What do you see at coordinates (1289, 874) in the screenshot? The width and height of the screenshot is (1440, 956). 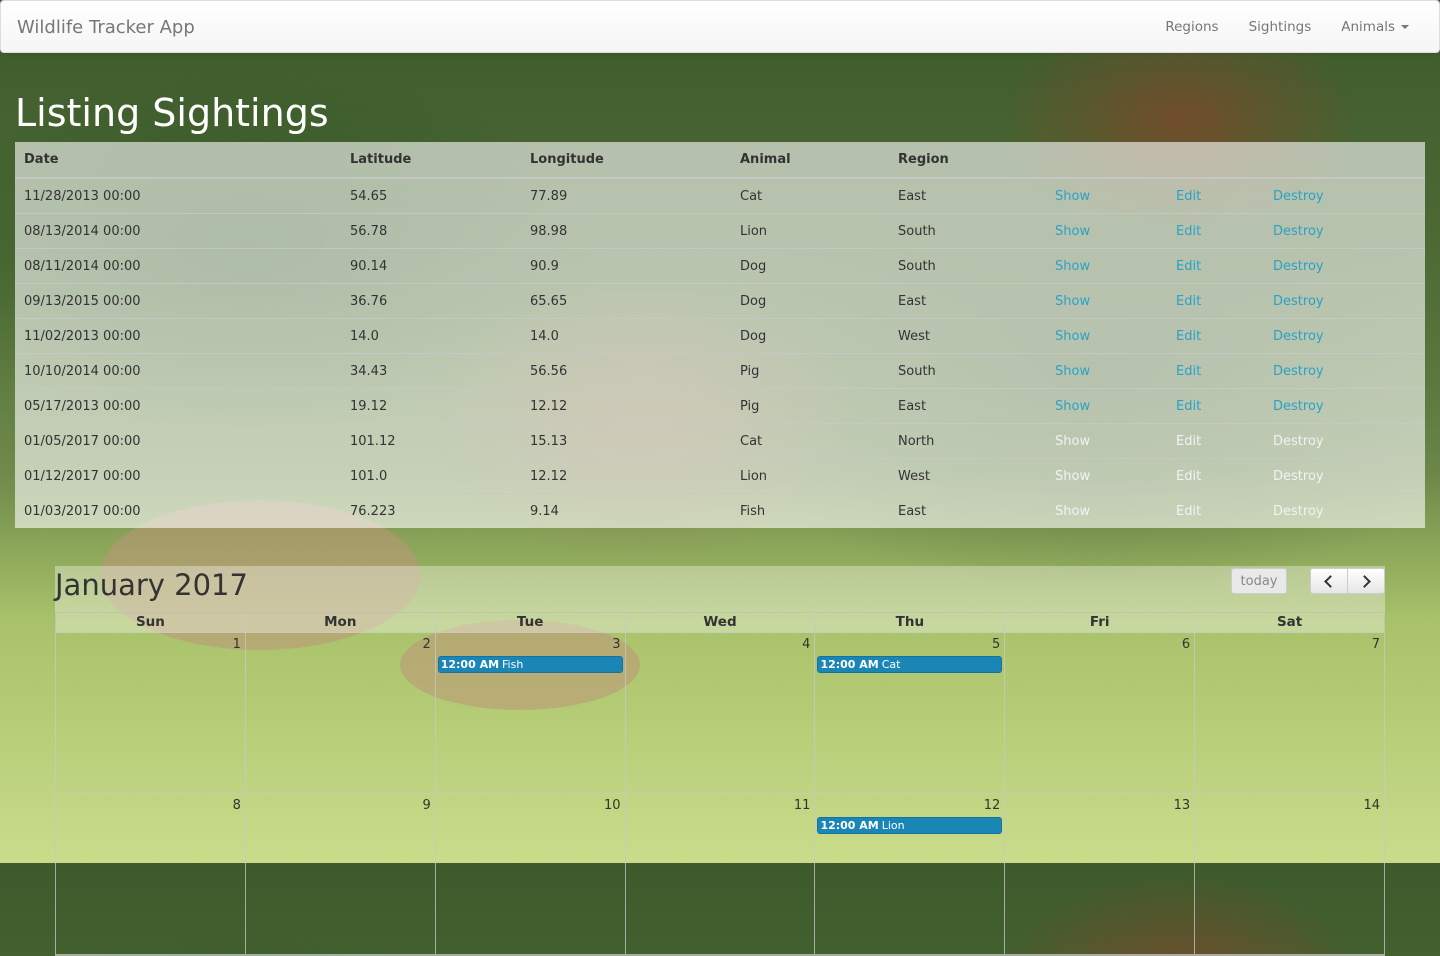 I see `calendar-day: 14` at bounding box center [1289, 874].